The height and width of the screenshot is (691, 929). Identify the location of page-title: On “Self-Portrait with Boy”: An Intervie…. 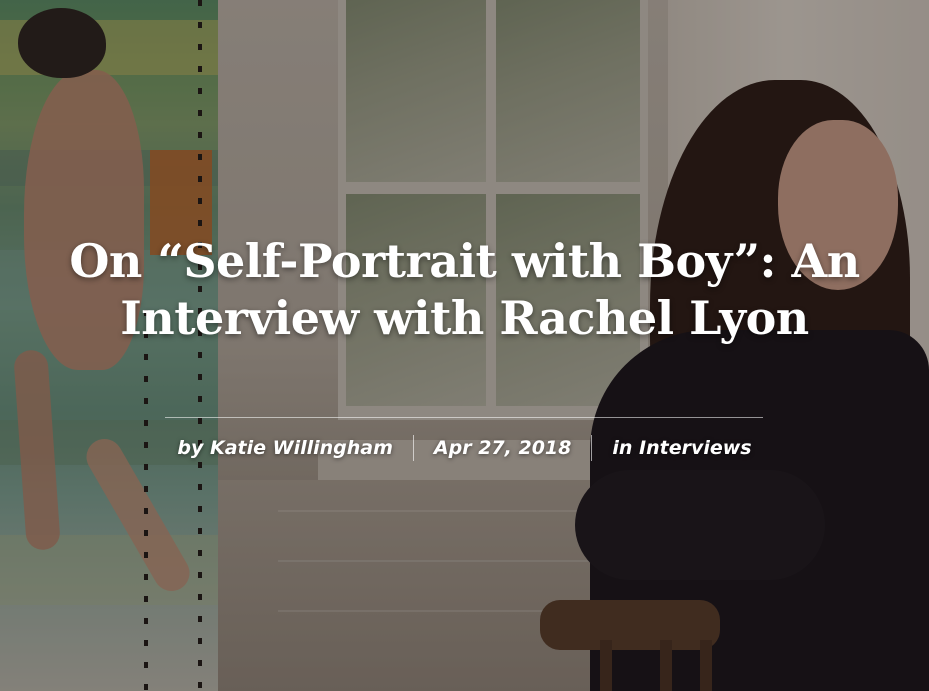
(464, 289).